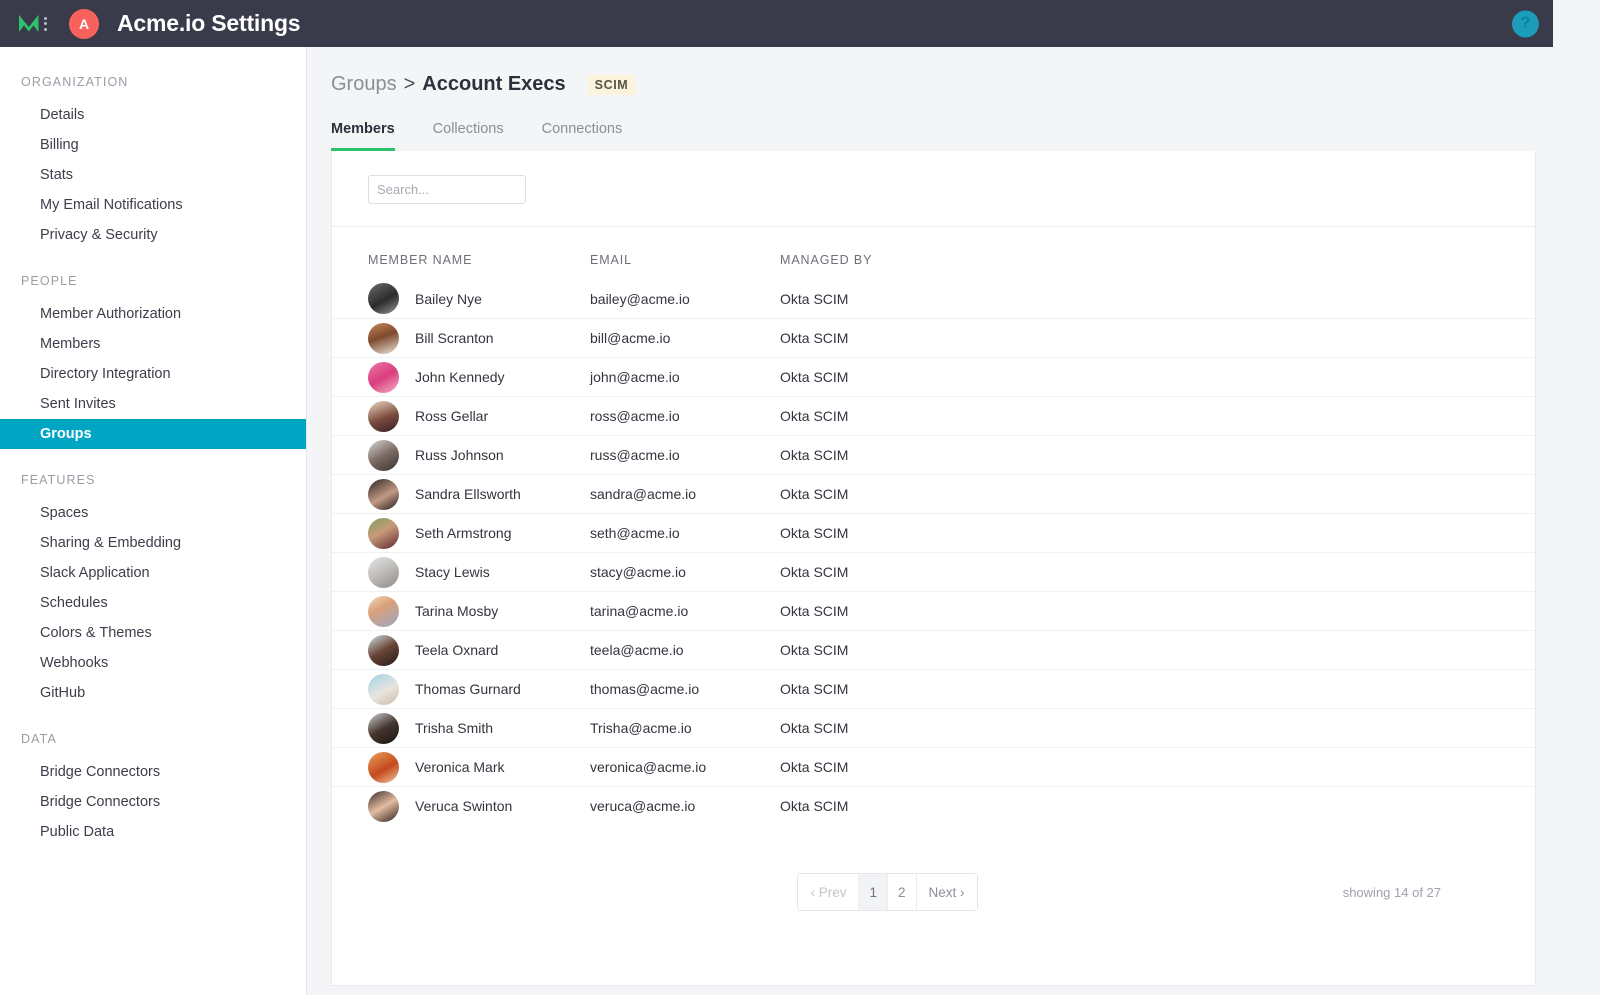 Image resolution: width=1600 pixels, height=995 pixels. I want to click on sidebar-item-members: Members, so click(153, 344).